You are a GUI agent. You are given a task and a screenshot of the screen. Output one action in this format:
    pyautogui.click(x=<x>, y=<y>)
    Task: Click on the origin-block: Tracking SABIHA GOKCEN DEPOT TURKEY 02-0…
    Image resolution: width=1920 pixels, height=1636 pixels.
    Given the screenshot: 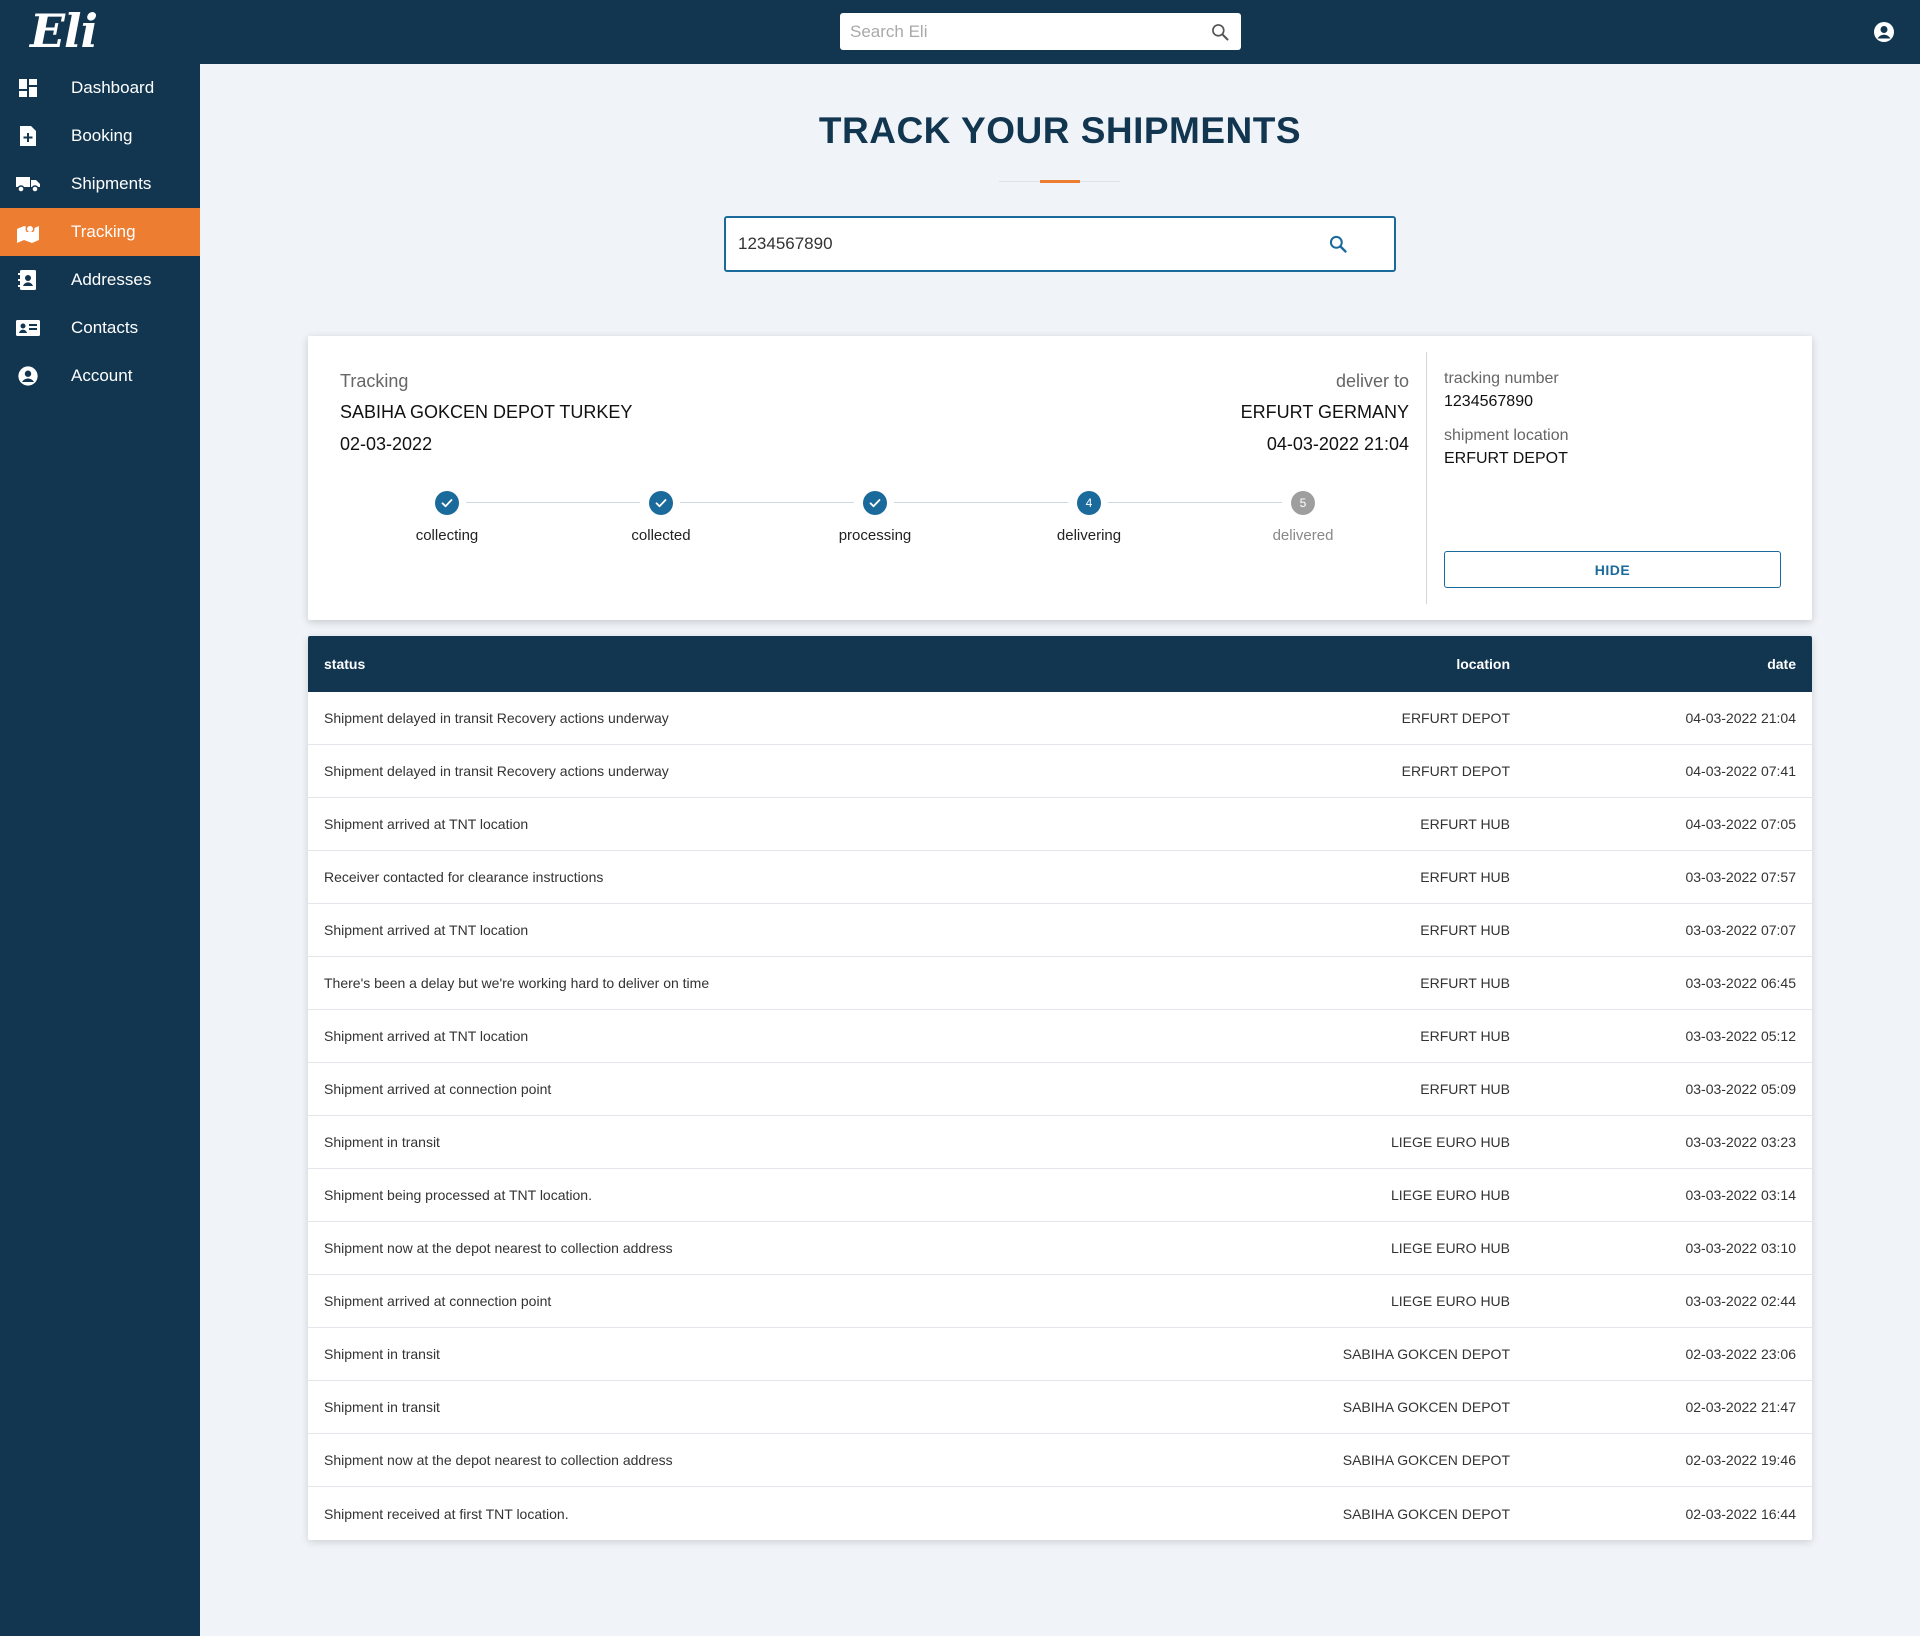 What is the action you would take?
    pyautogui.click(x=486, y=413)
    